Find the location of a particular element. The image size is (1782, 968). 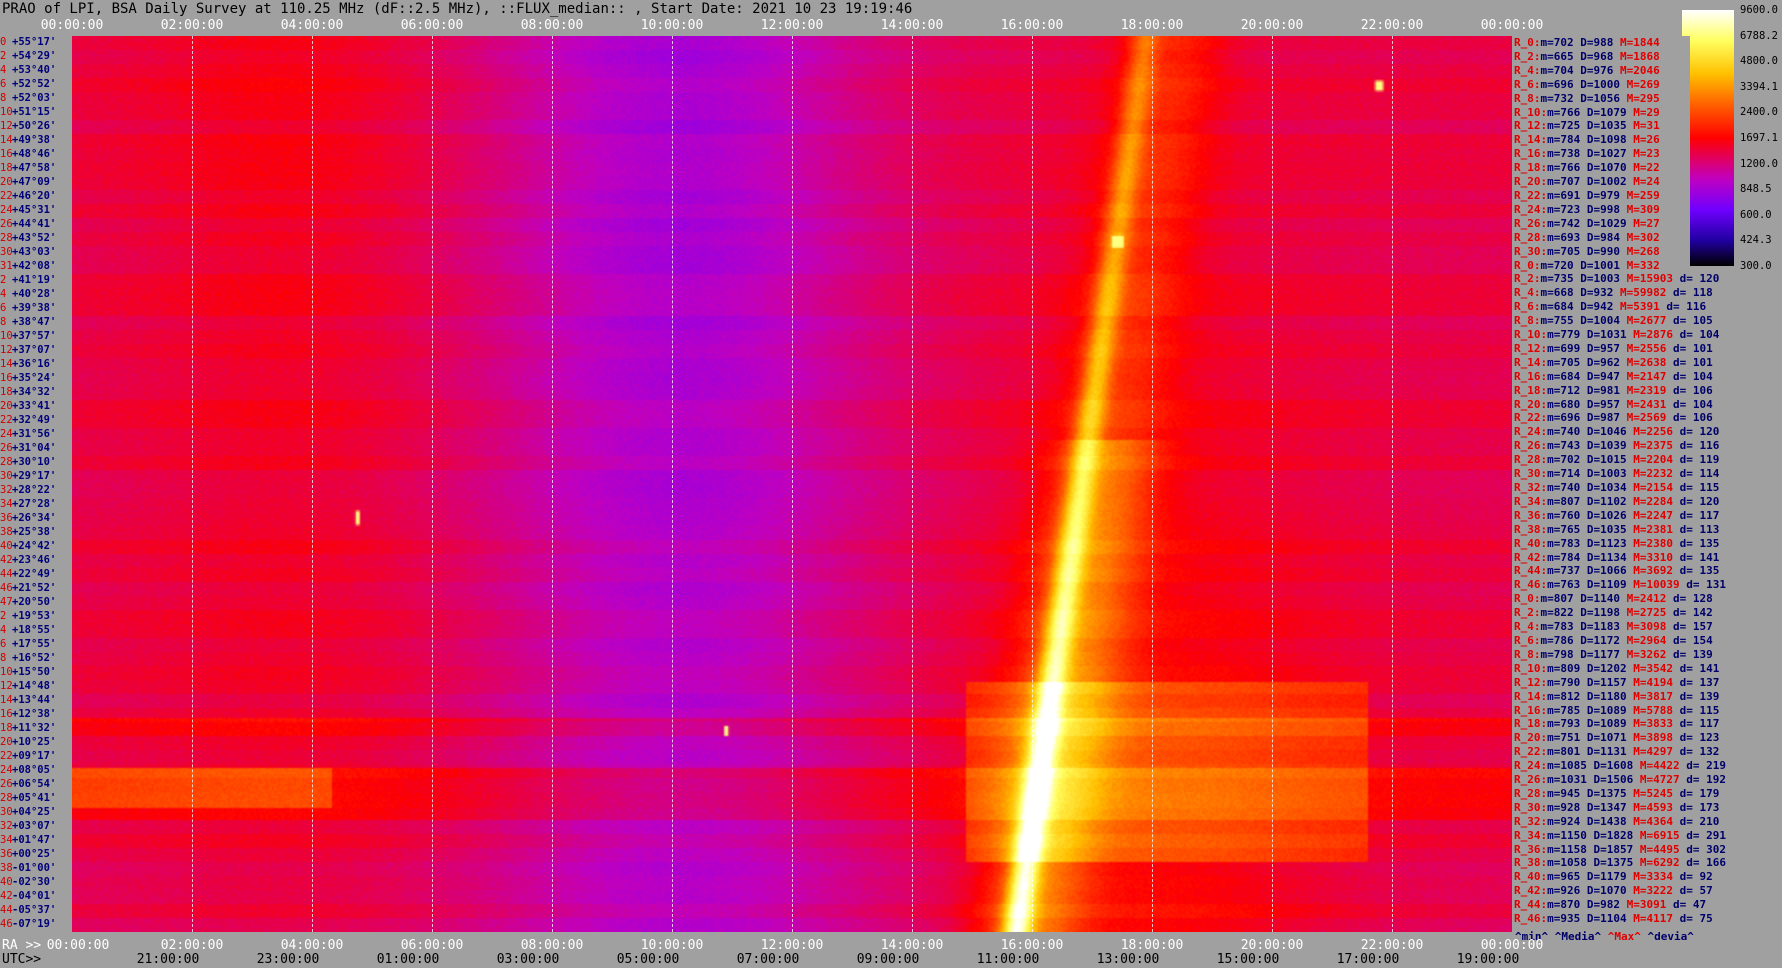

declination-row-label: 28+05°41' is located at coordinates (36, 798).